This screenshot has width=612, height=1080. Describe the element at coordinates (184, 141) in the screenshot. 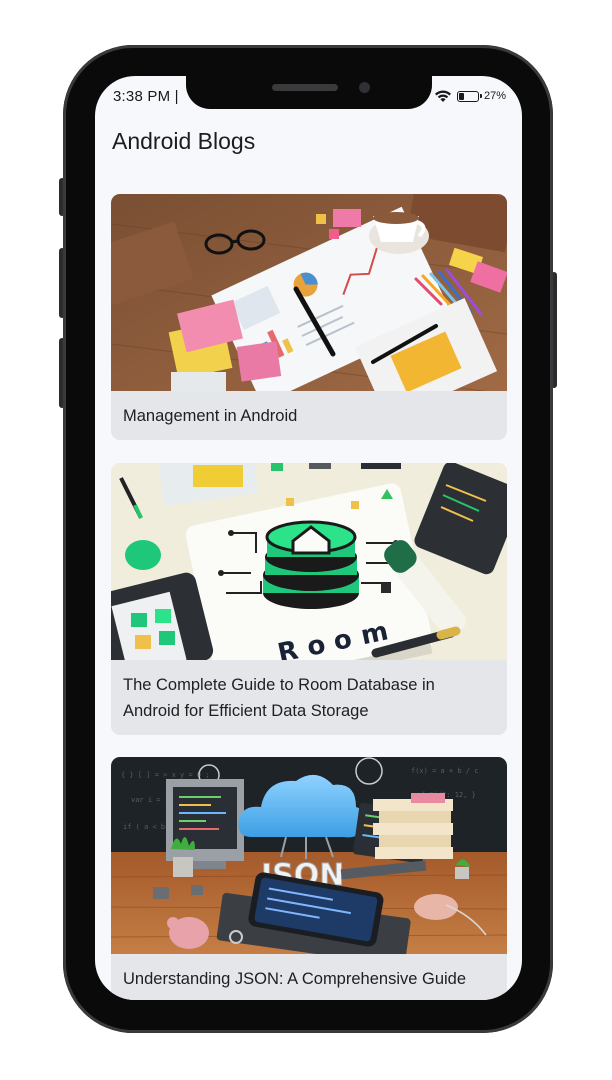

I see `page-title: Android Blogs` at that location.